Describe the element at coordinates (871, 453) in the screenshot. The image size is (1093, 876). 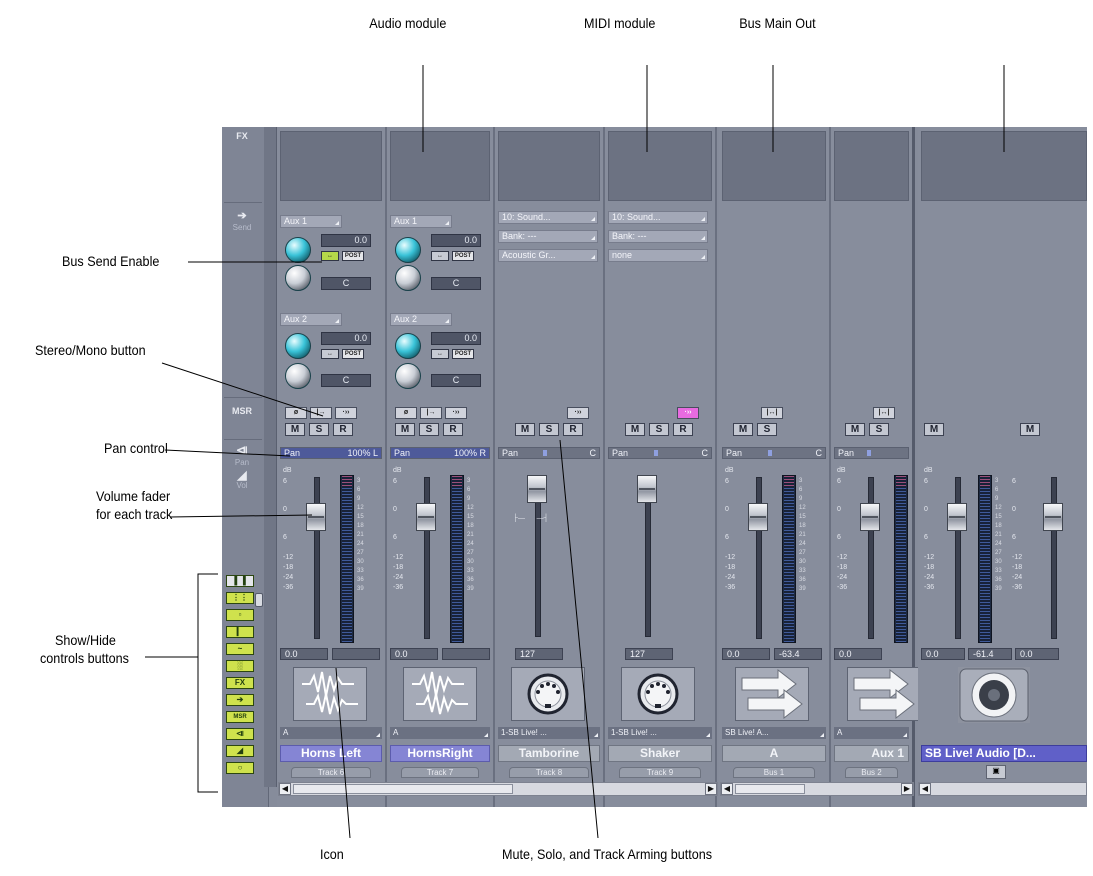
I see `pan-control: Pan` at that location.